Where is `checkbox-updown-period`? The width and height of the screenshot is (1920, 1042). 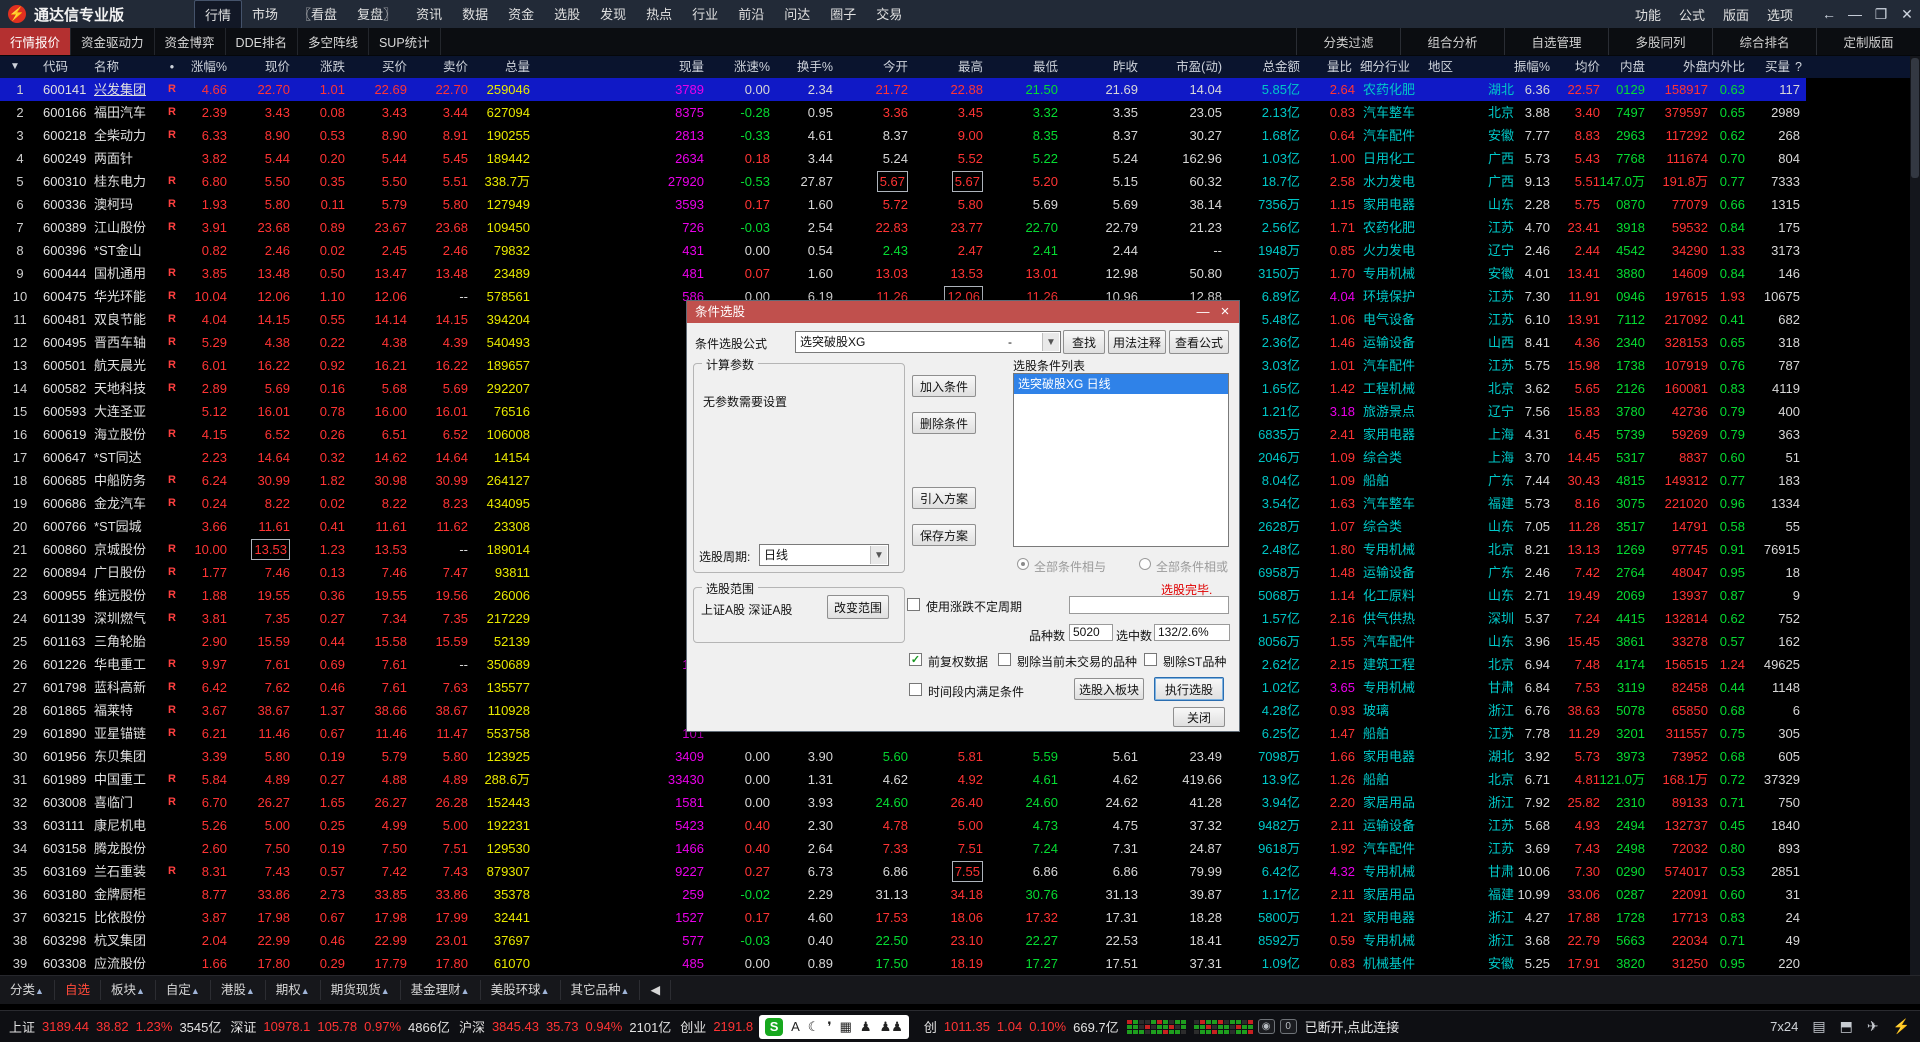 checkbox-updown-period is located at coordinates (913, 604).